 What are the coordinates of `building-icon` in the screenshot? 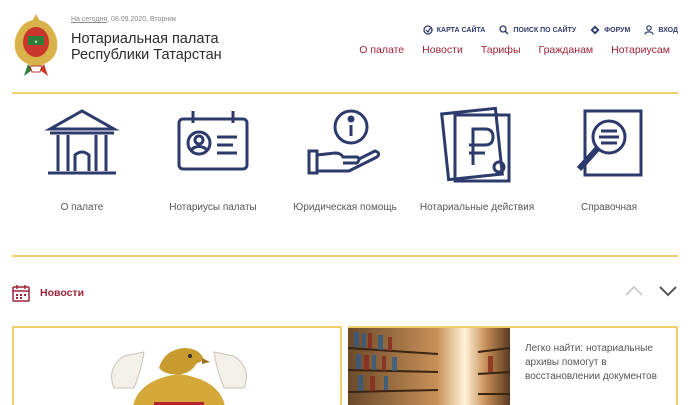 It's located at (82, 142).